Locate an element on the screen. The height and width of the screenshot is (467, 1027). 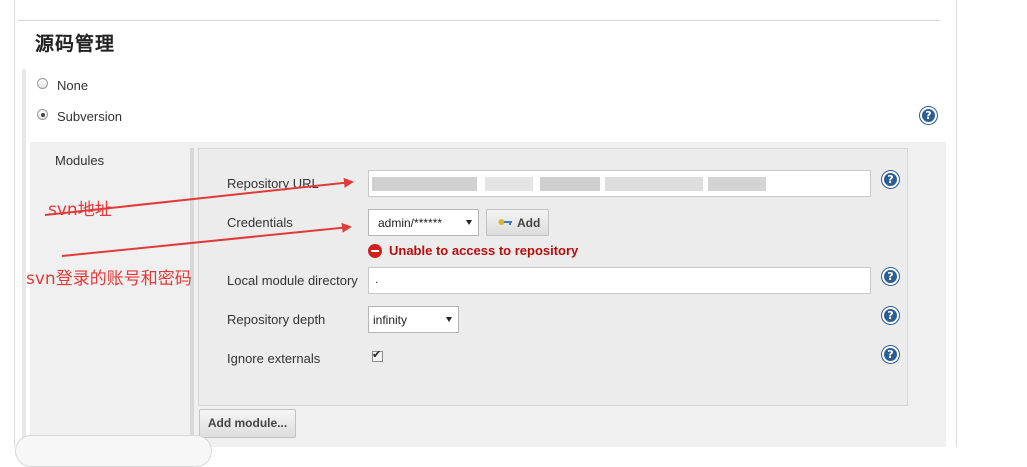
annotation-arrow-credentials is located at coordinates (206, 239).